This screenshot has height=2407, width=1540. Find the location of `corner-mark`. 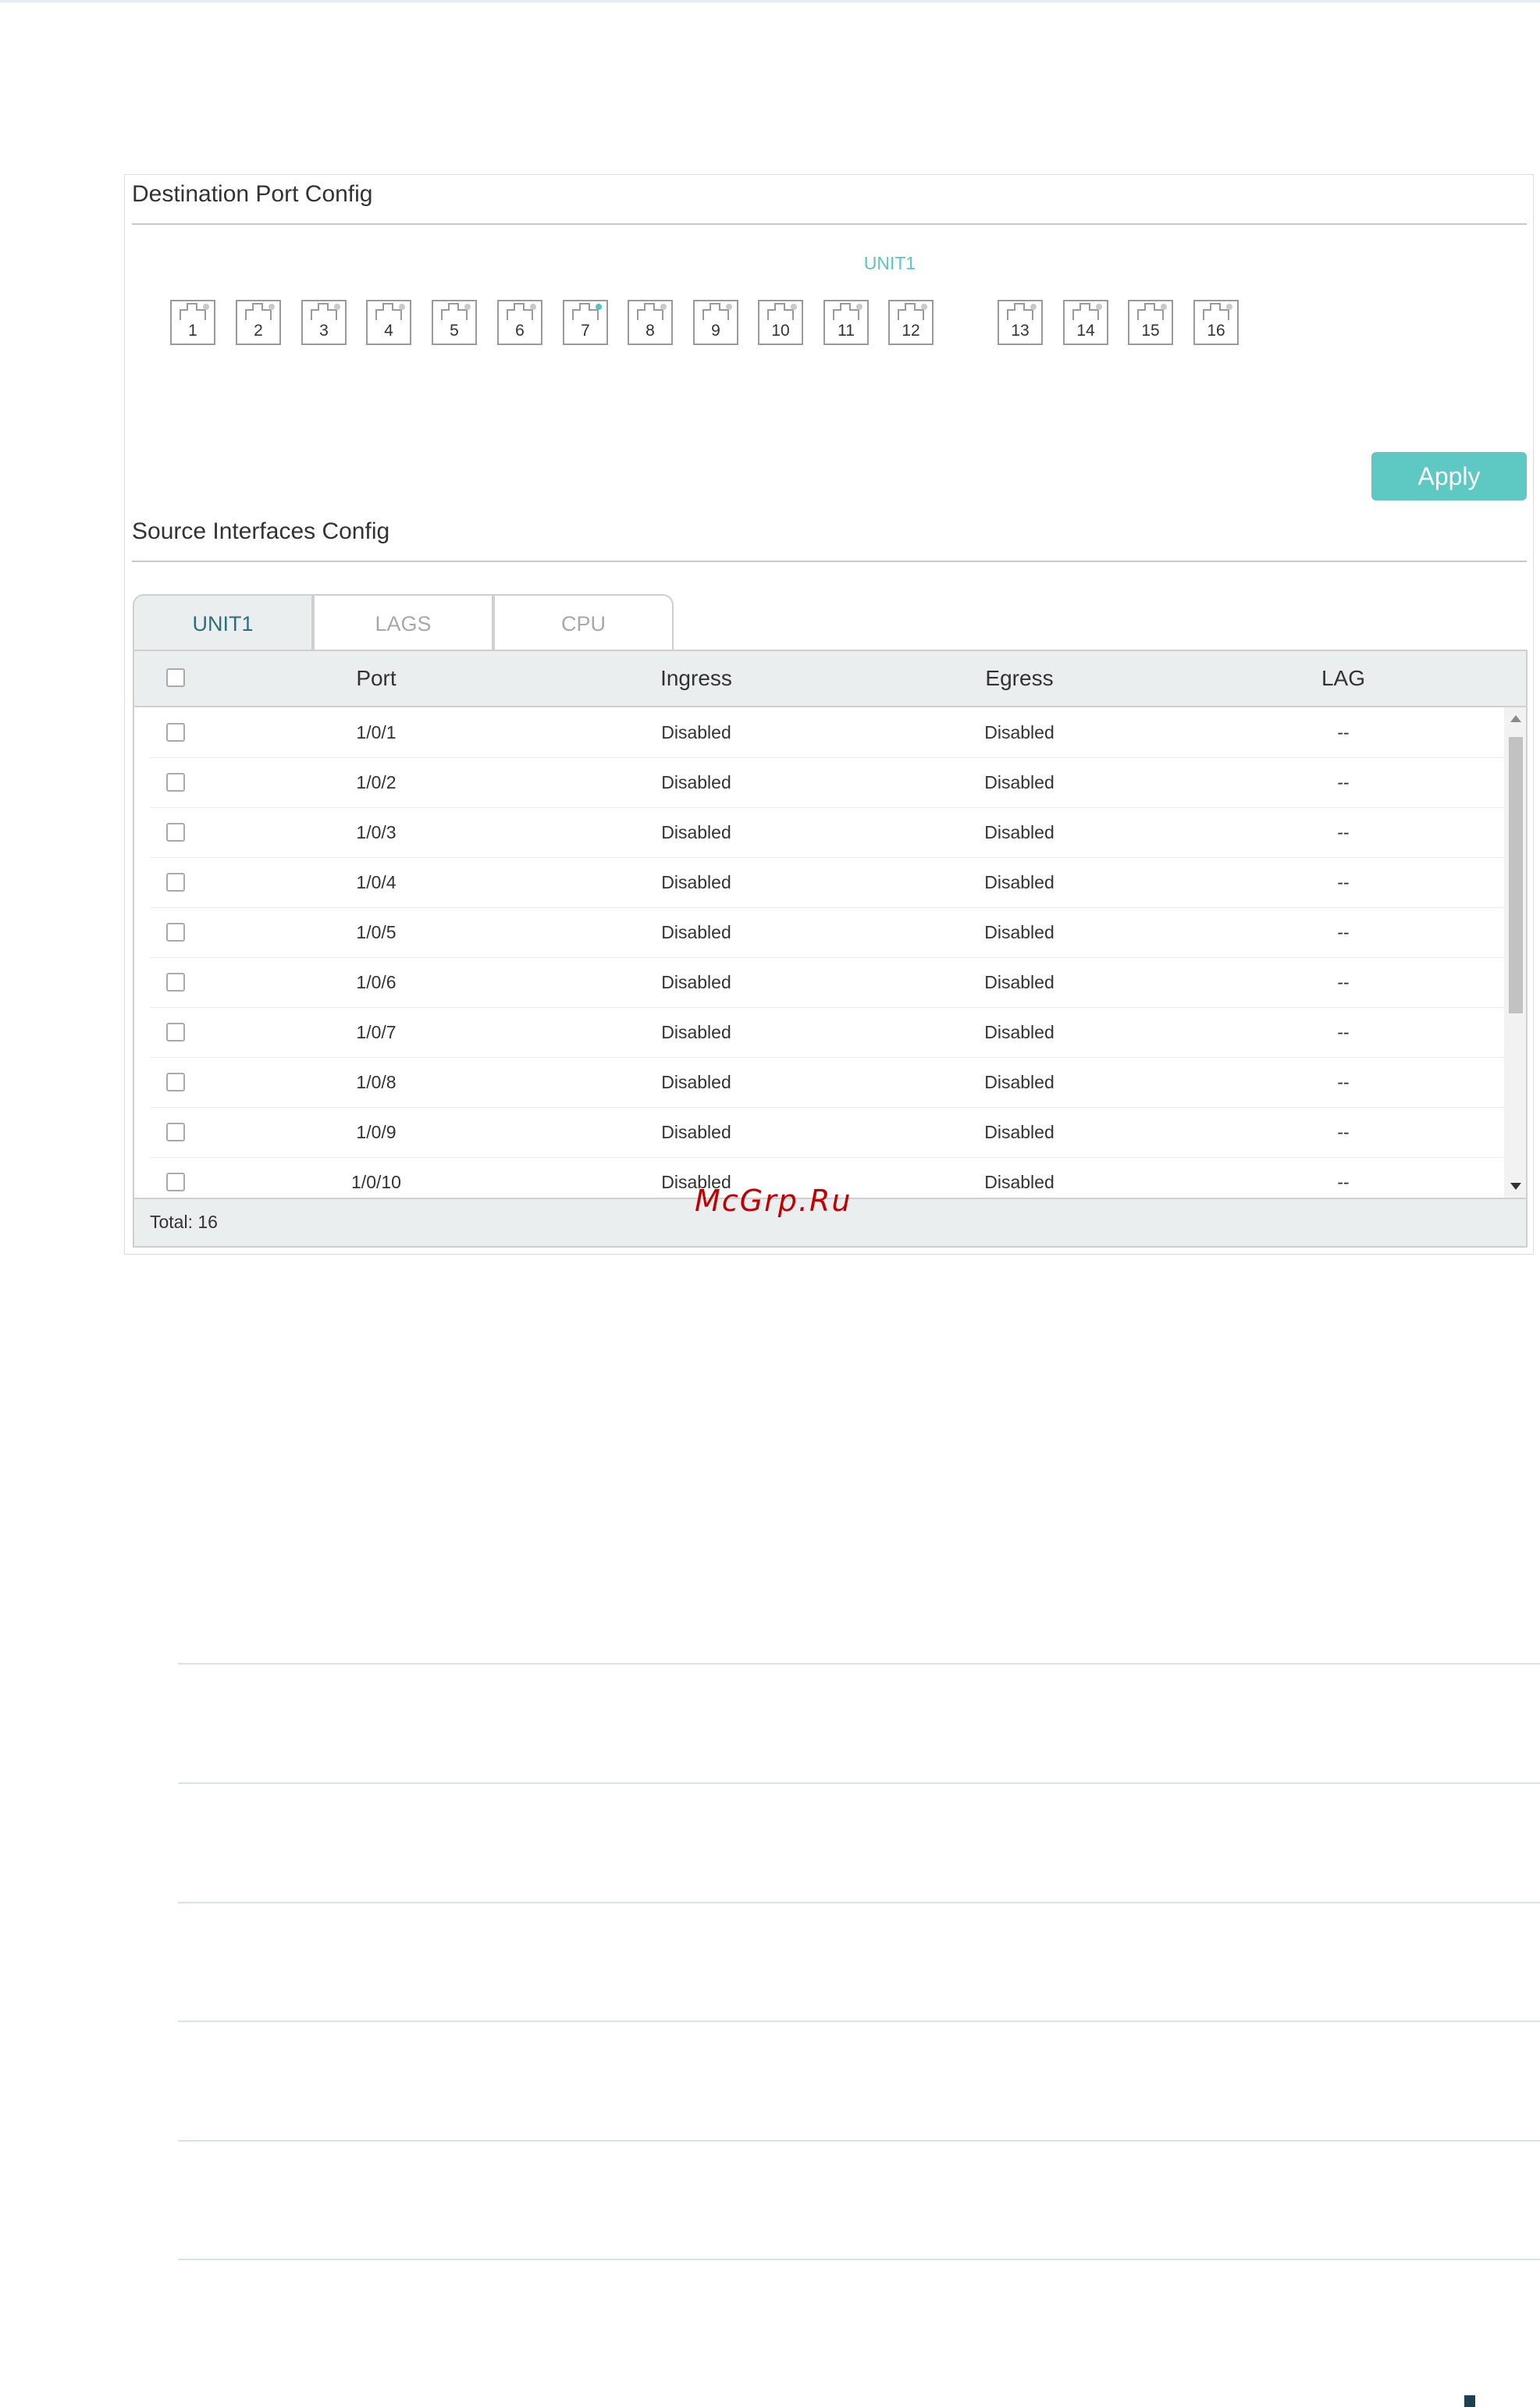

corner-mark is located at coordinates (1469, 2401).